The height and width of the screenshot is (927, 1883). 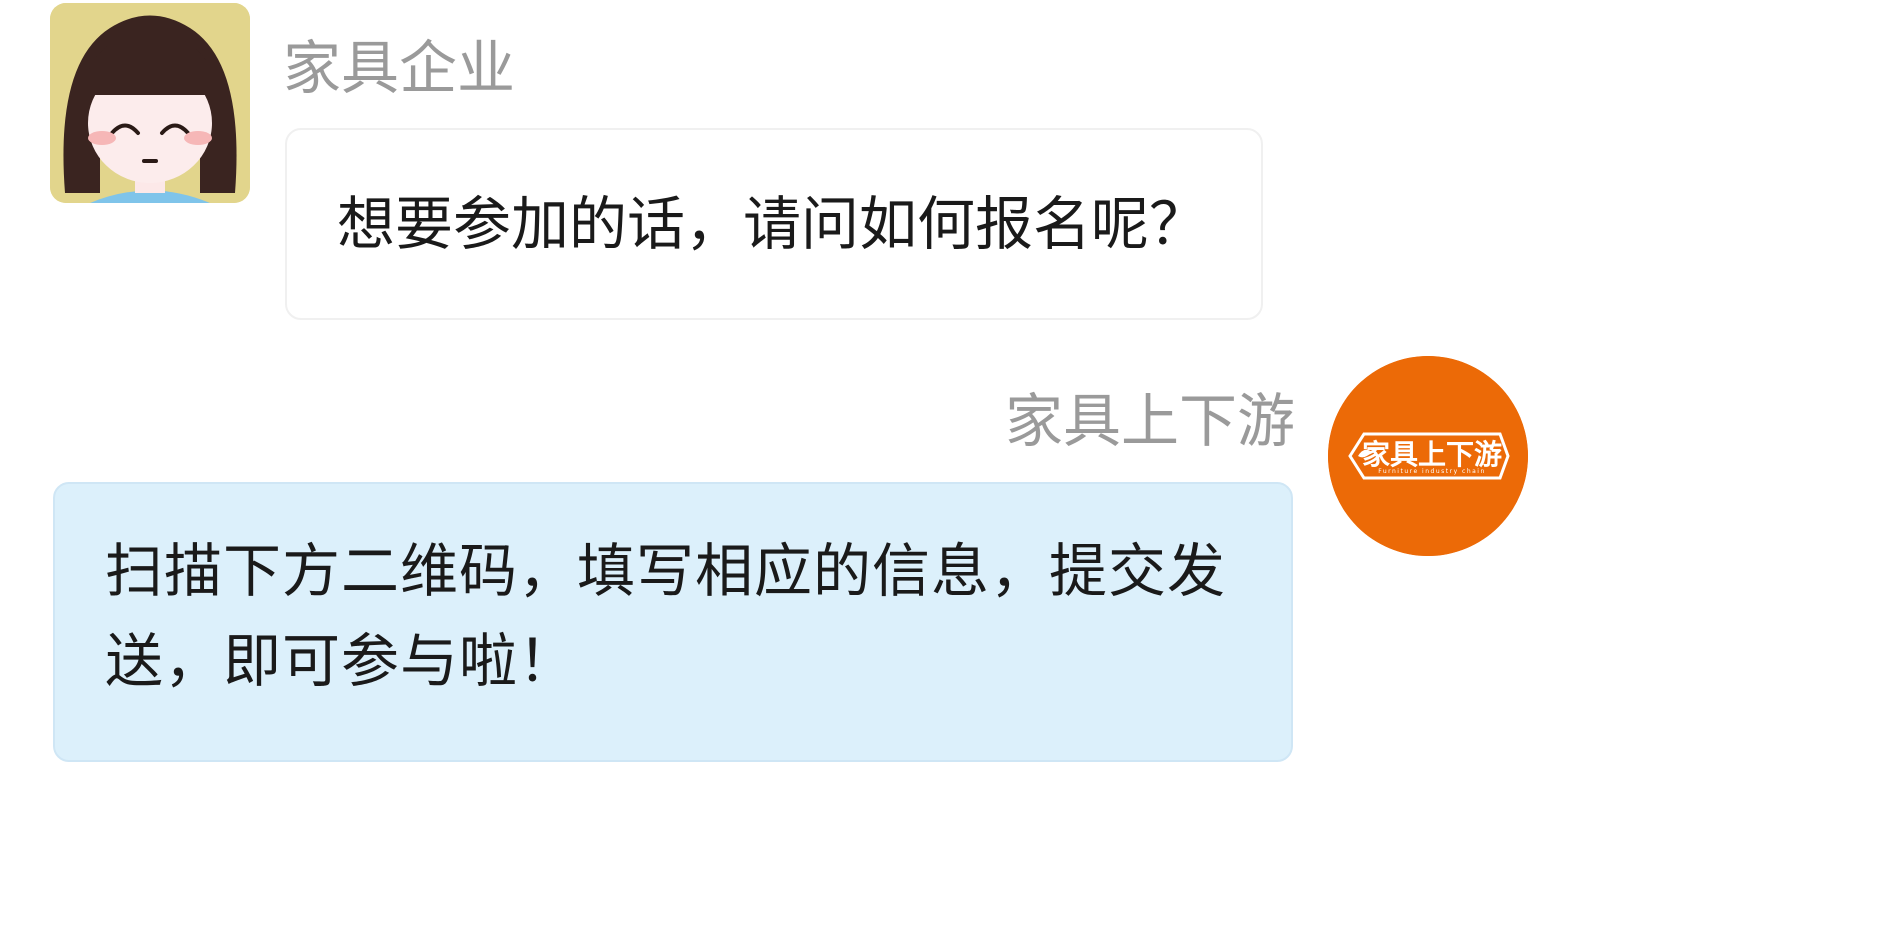 I want to click on message-text: 想要参加的话，请问如何报名呢？, so click(x=772, y=224).